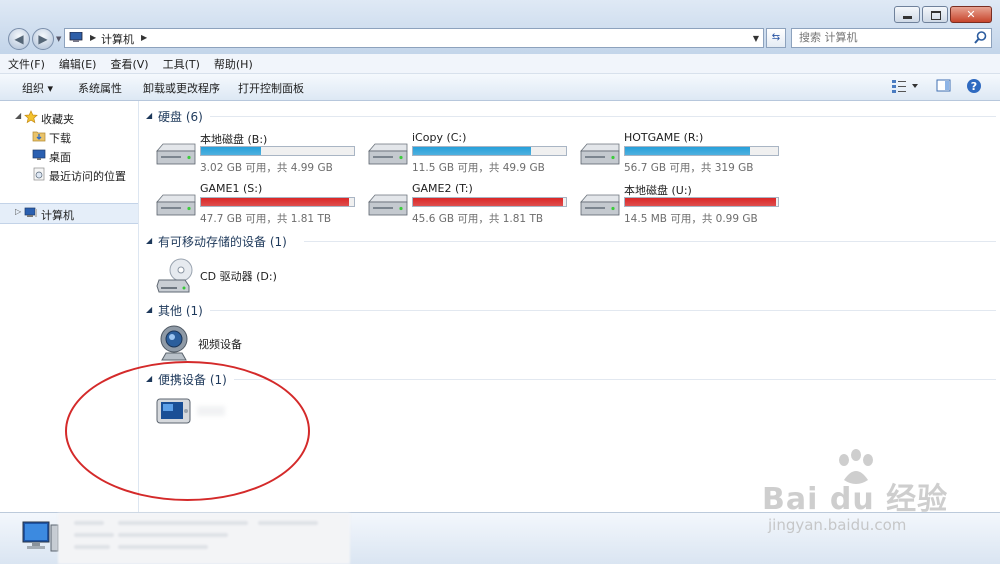 The image size is (1000, 564). I want to click on address-bar: ▶ 计算机 ▶ ▼, so click(414, 38).